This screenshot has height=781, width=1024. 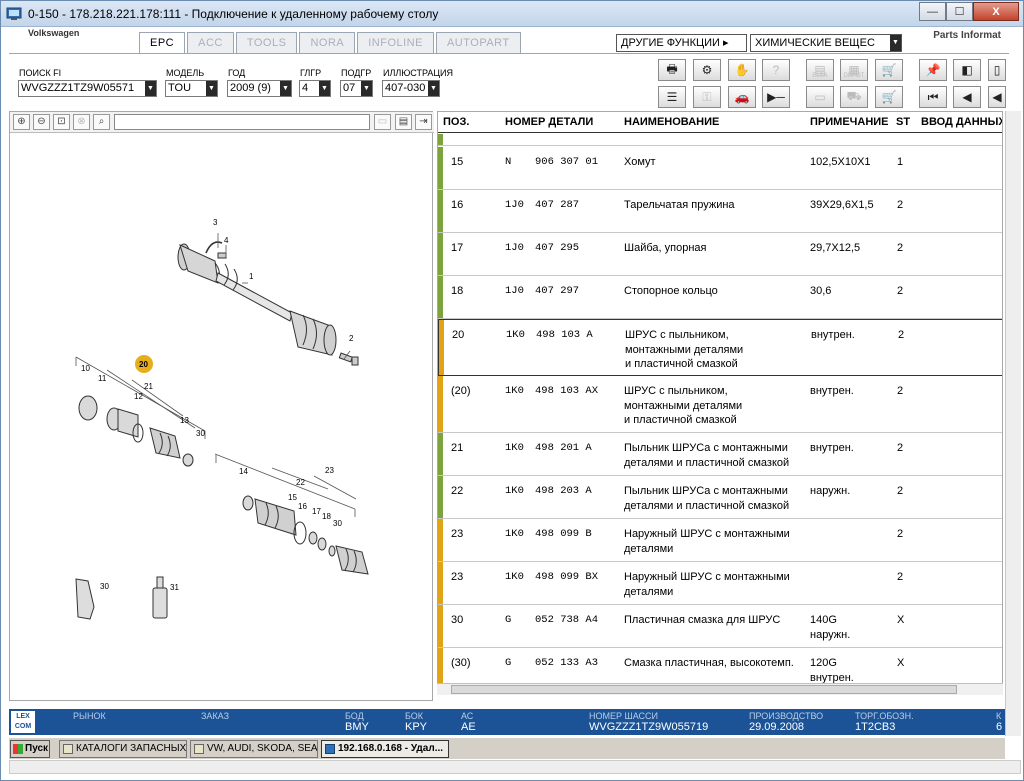 I want to click on callout-4: 4, so click(x=226, y=240).